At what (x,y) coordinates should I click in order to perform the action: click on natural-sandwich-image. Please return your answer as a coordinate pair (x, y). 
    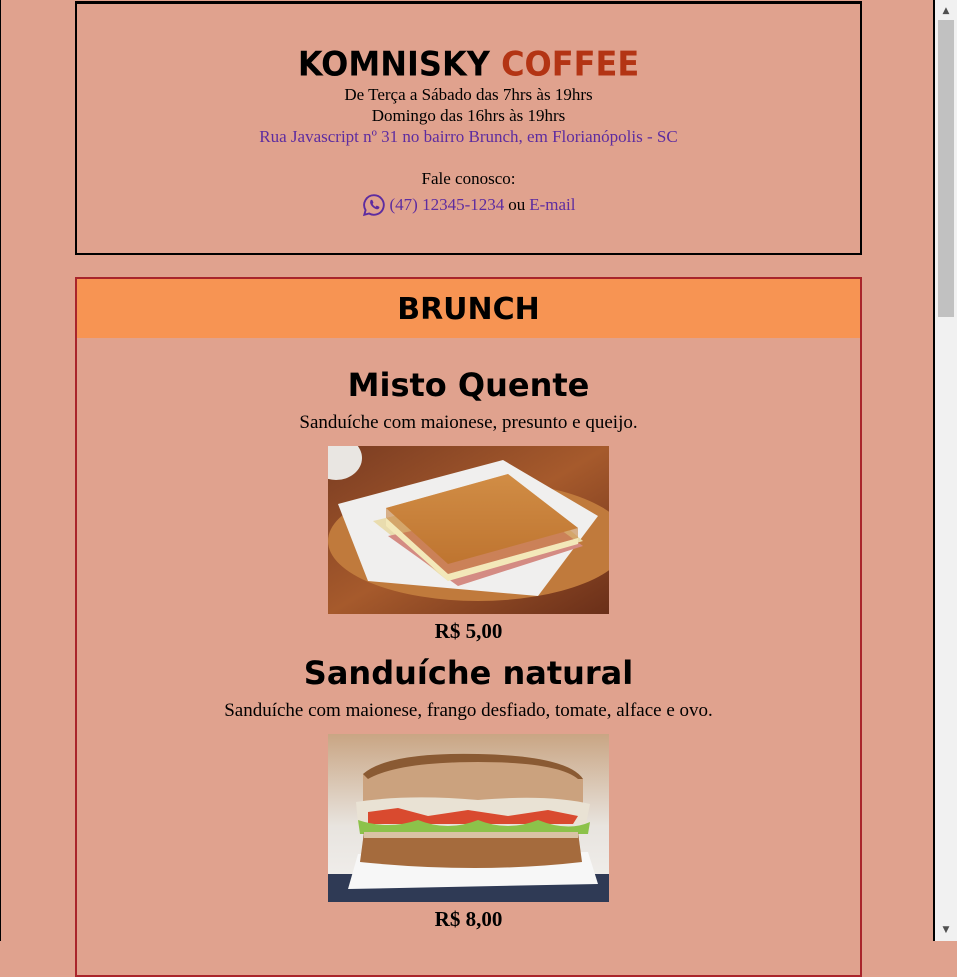
    Looking at the image, I should click on (468, 818).